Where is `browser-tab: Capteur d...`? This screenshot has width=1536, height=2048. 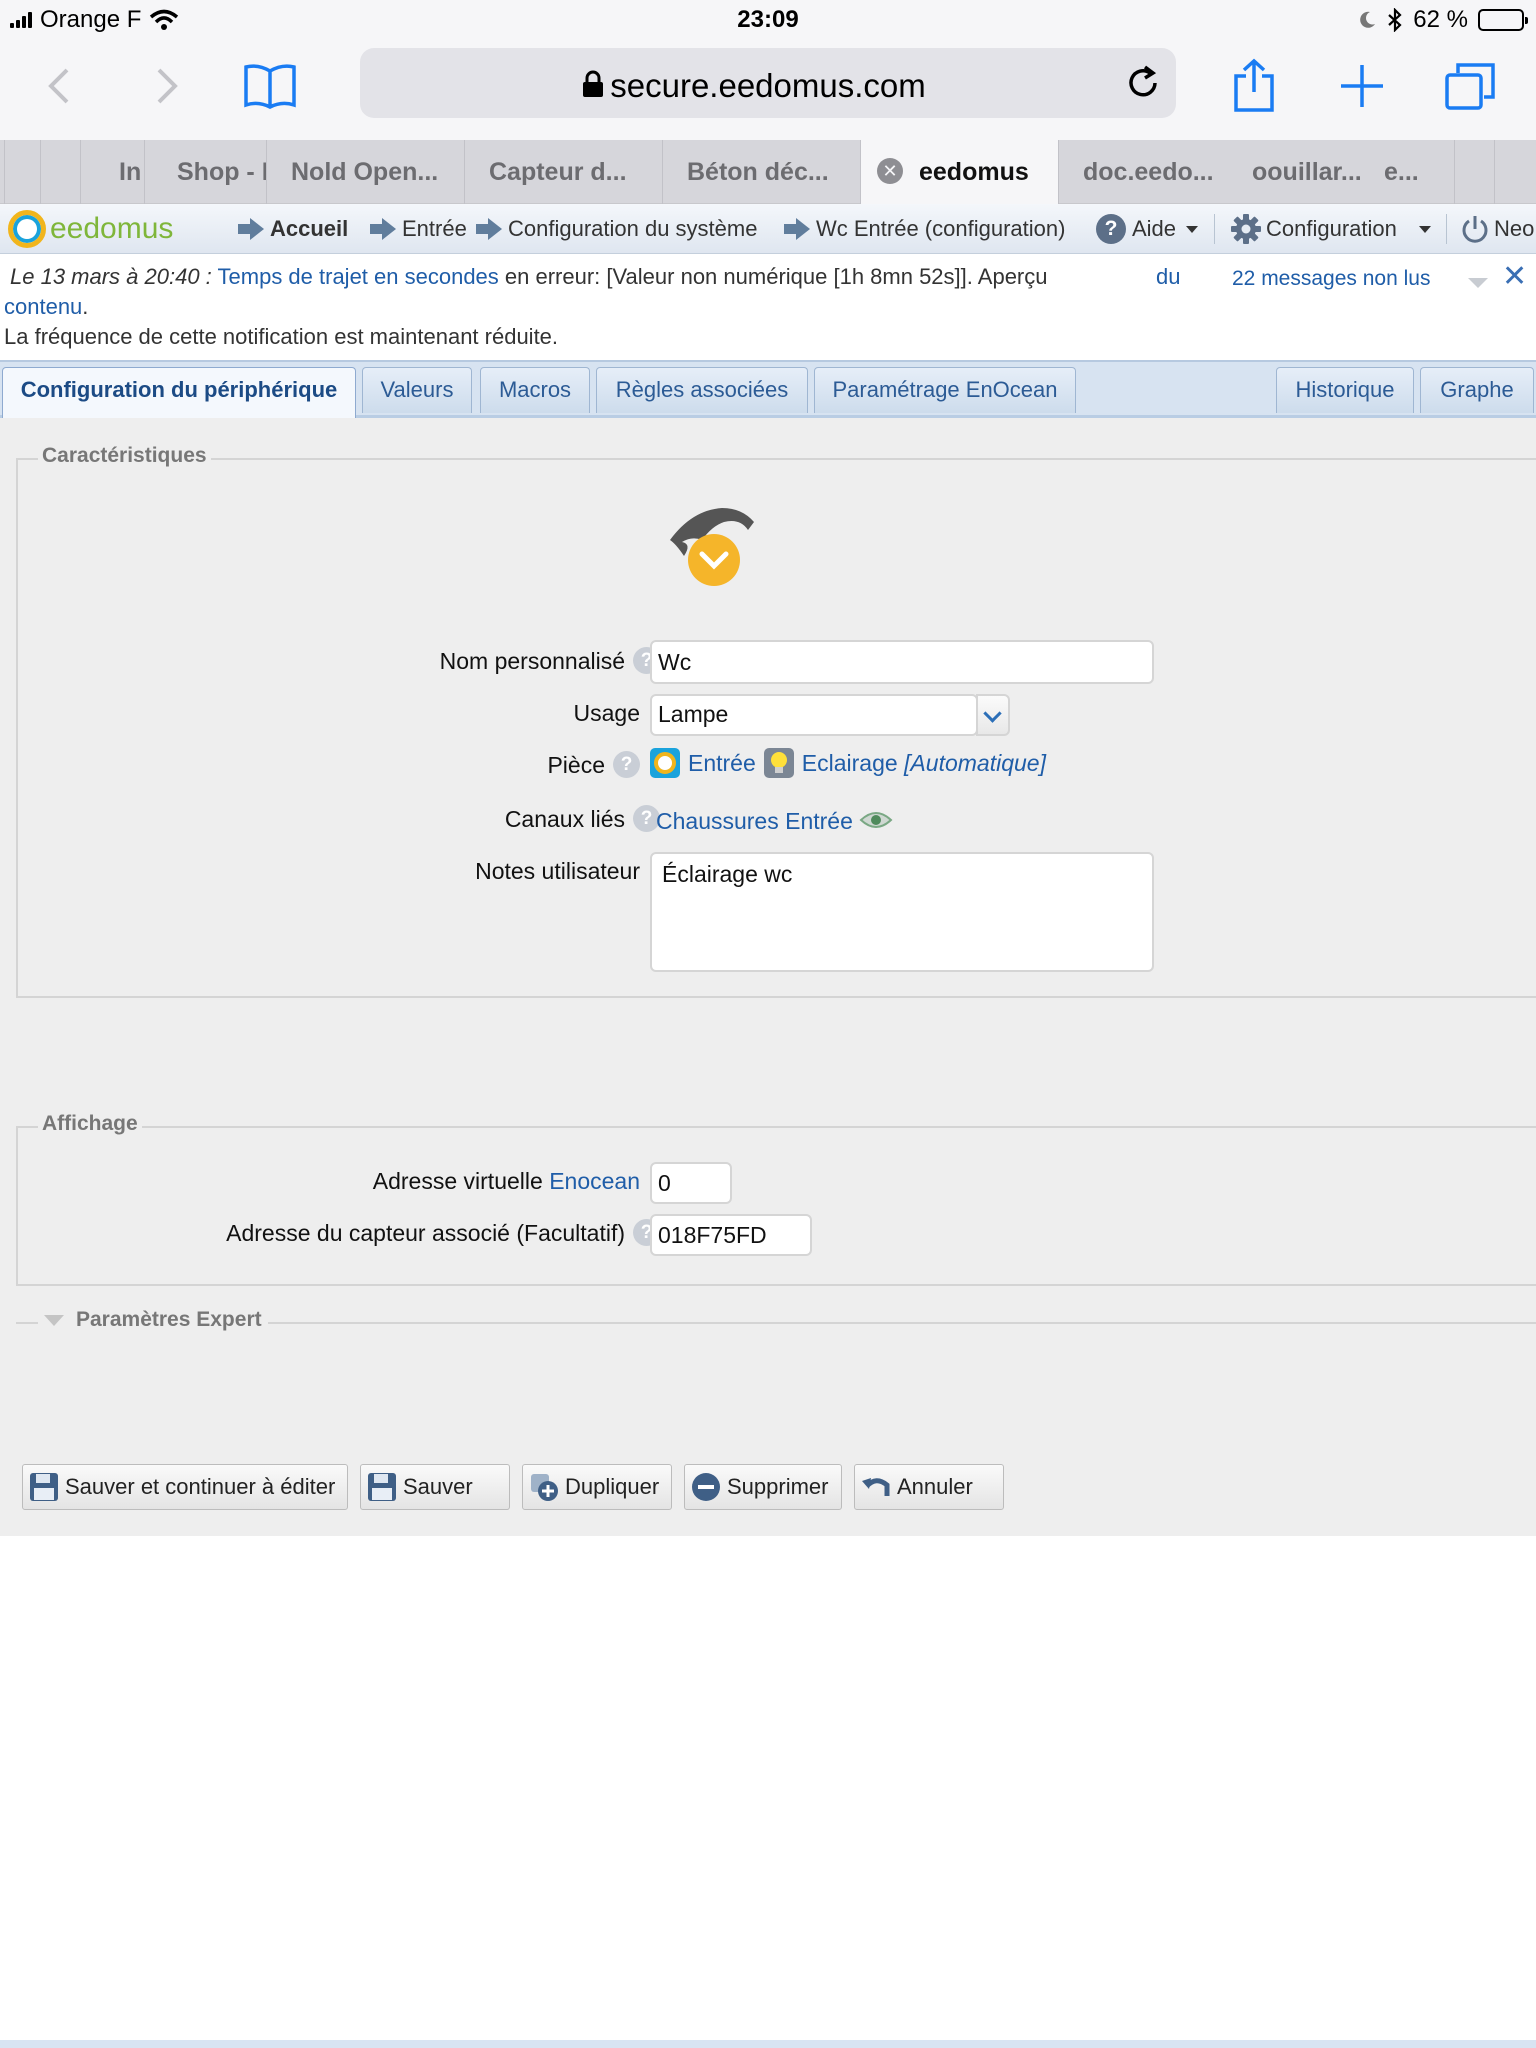
browser-tab: Capteur d... is located at coordinates (563, 172).